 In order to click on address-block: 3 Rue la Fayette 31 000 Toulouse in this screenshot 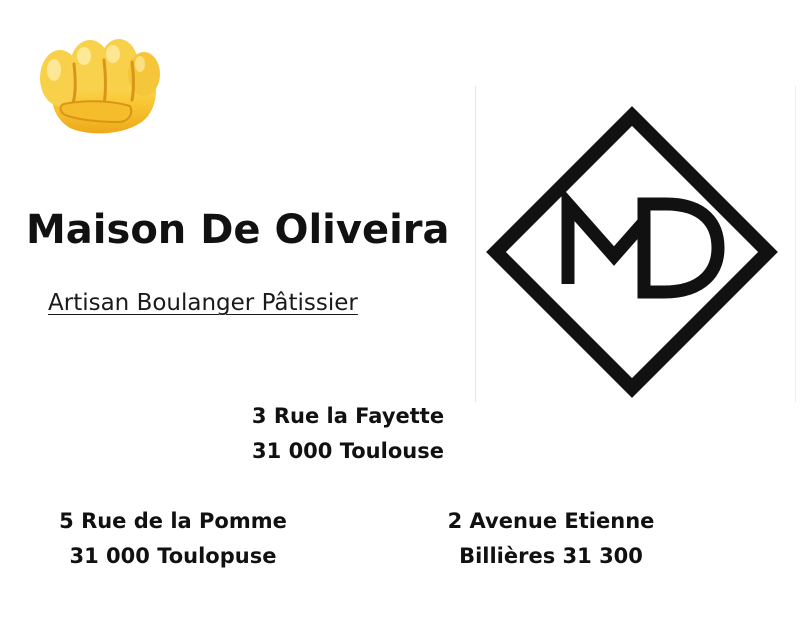, I will do `click(348, 434)`.